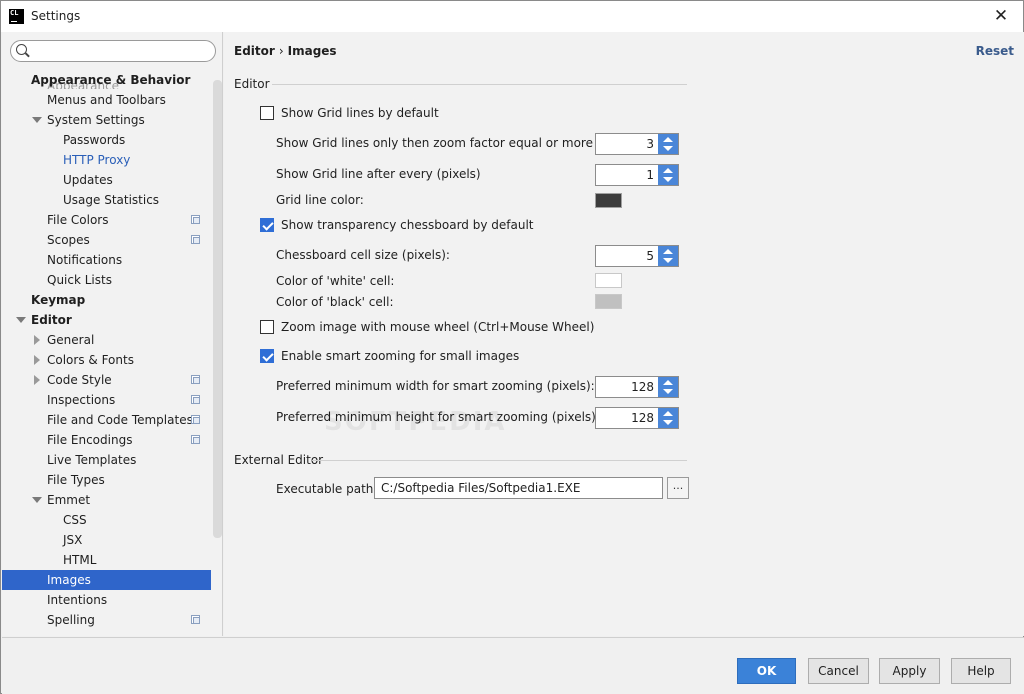 Image resolution: width=1024 pixels, height=694 pixels. I want to click on grid-every-spinner: 1, so click(637, 175).